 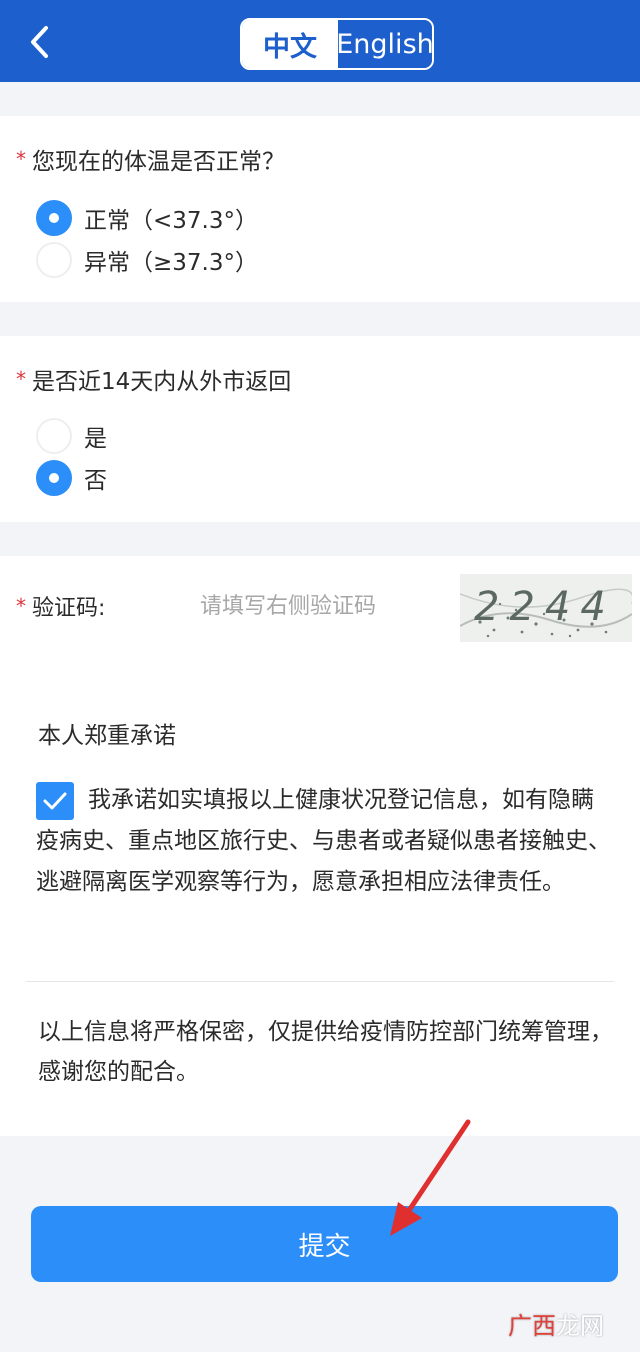 I want to click on question-temperature-card: * 您现在的体温是否正常？ 正常（<37.3°） 异常（≥37.3°）, so click(x=320, y=209).